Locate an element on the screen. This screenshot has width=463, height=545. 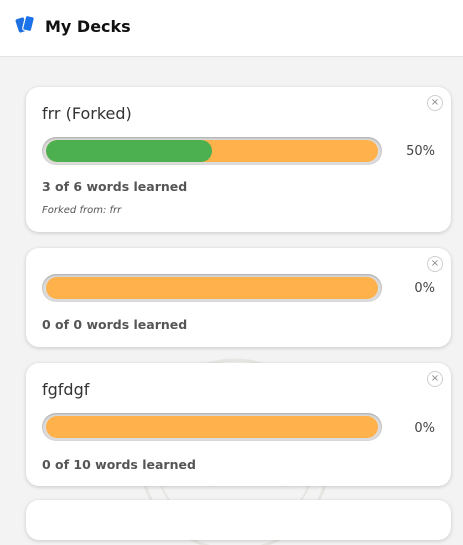
cards-logo-icon is located at coordinates (25, 23).